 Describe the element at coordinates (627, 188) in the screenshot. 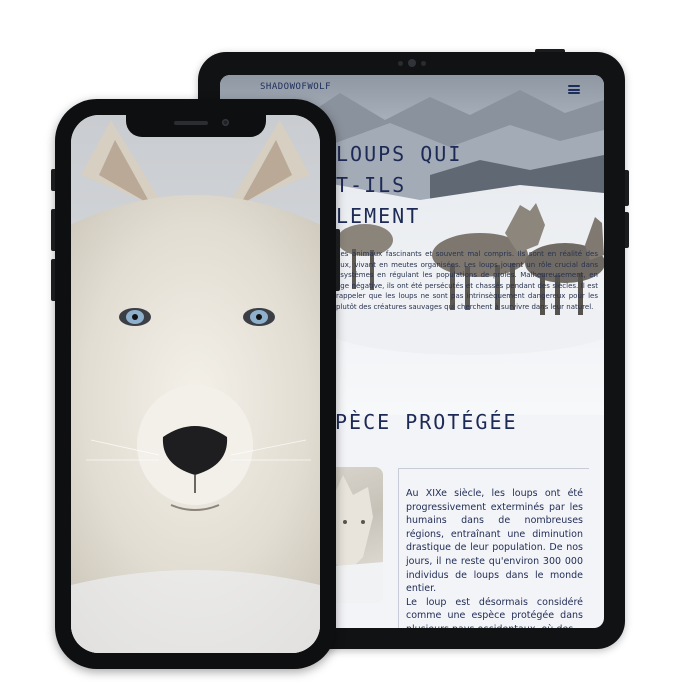

I see `tablet-volume-up-button` at that location.